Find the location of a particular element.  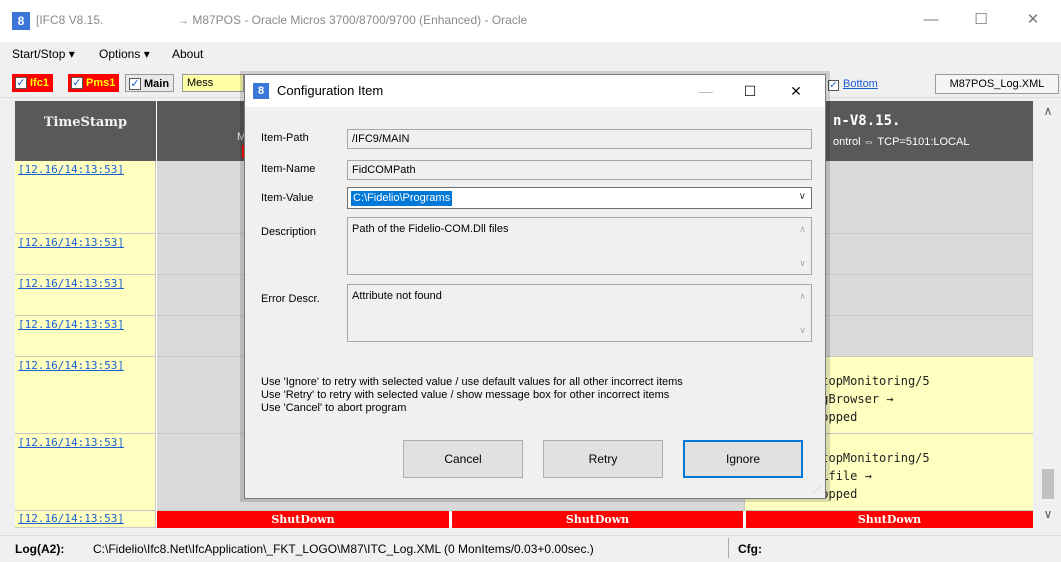

ifc1-toggle: ✓ Ifc1 is located at coordinates (32, 83).